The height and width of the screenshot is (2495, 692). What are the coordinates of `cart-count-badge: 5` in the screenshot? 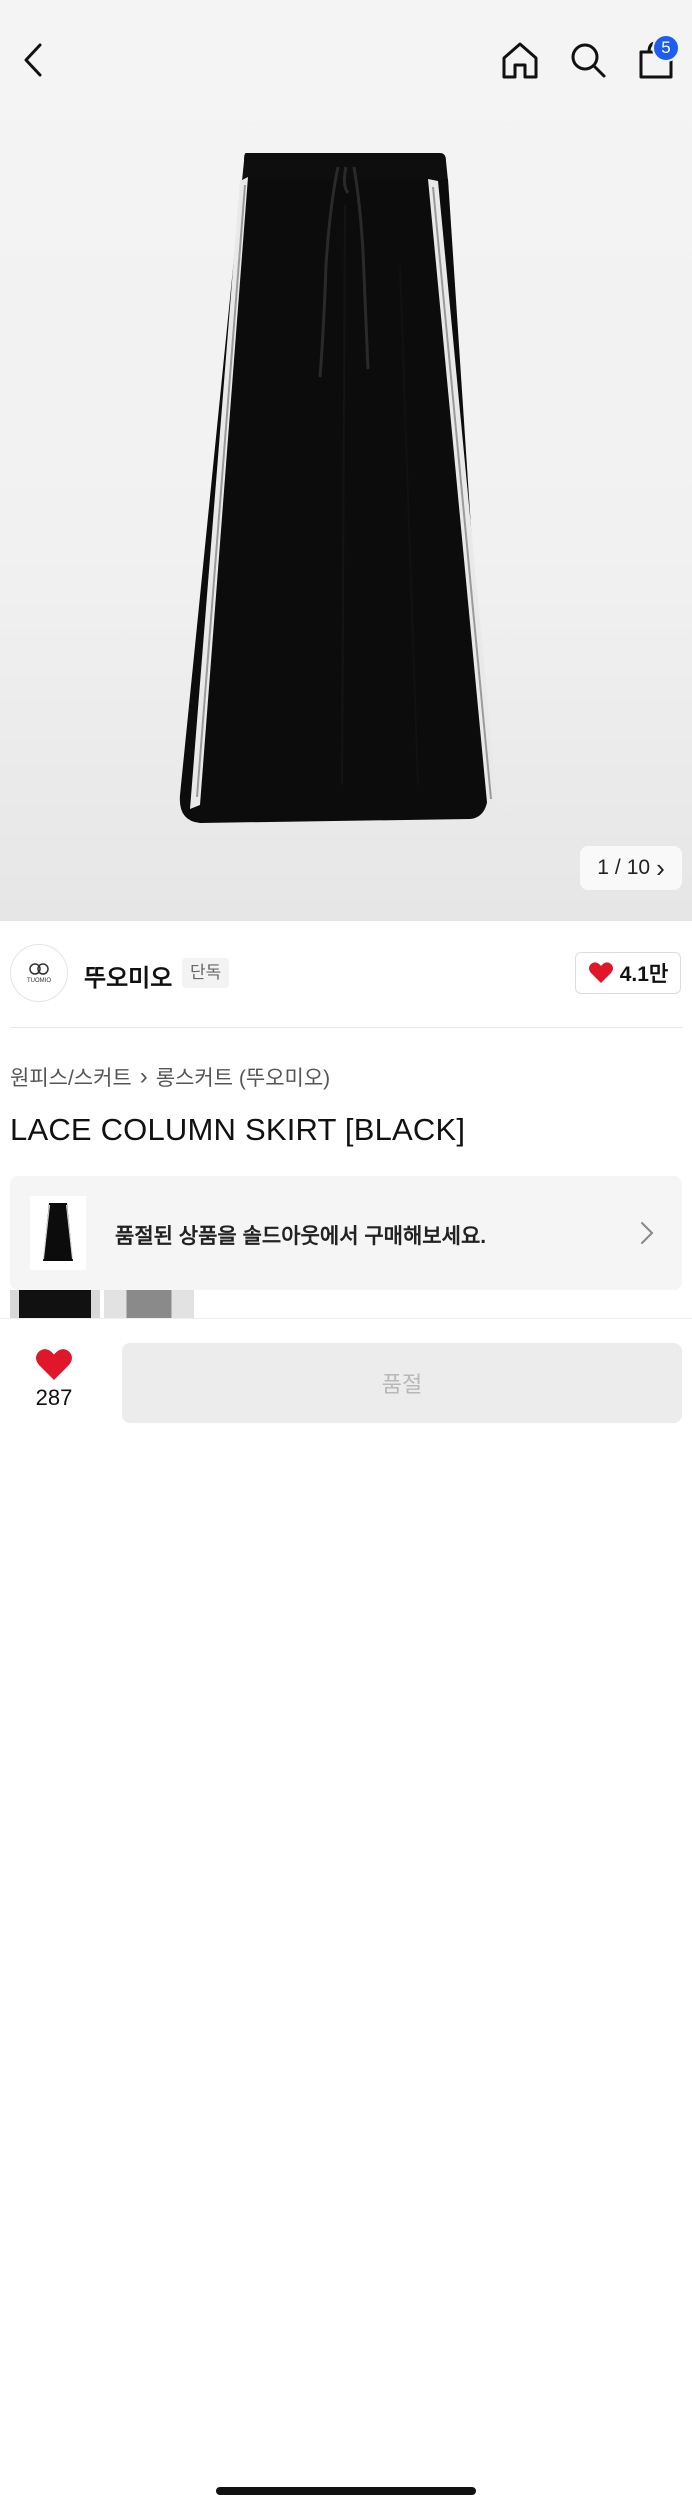 It's located at (666, 48).